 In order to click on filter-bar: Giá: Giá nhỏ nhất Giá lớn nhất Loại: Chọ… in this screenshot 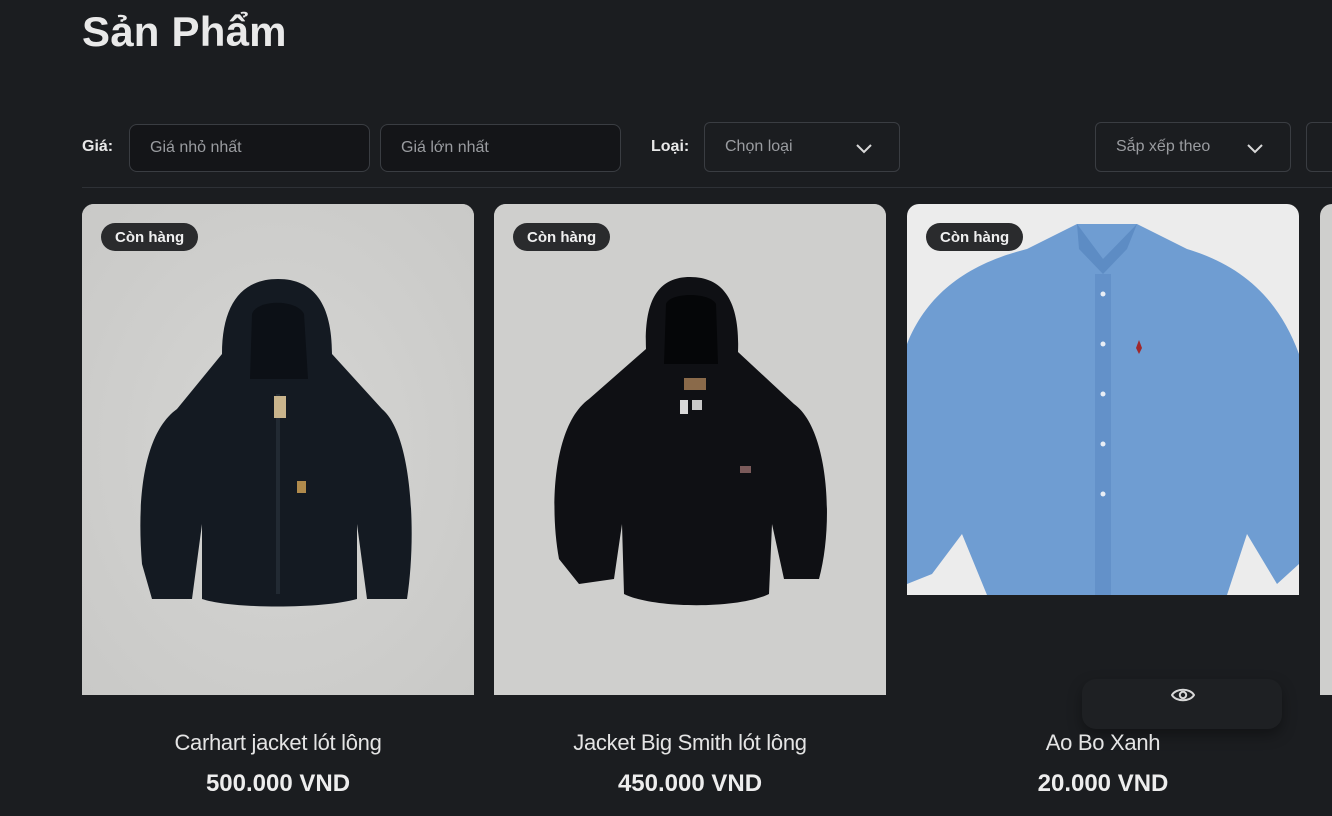, I will do `click(707, 148)`.